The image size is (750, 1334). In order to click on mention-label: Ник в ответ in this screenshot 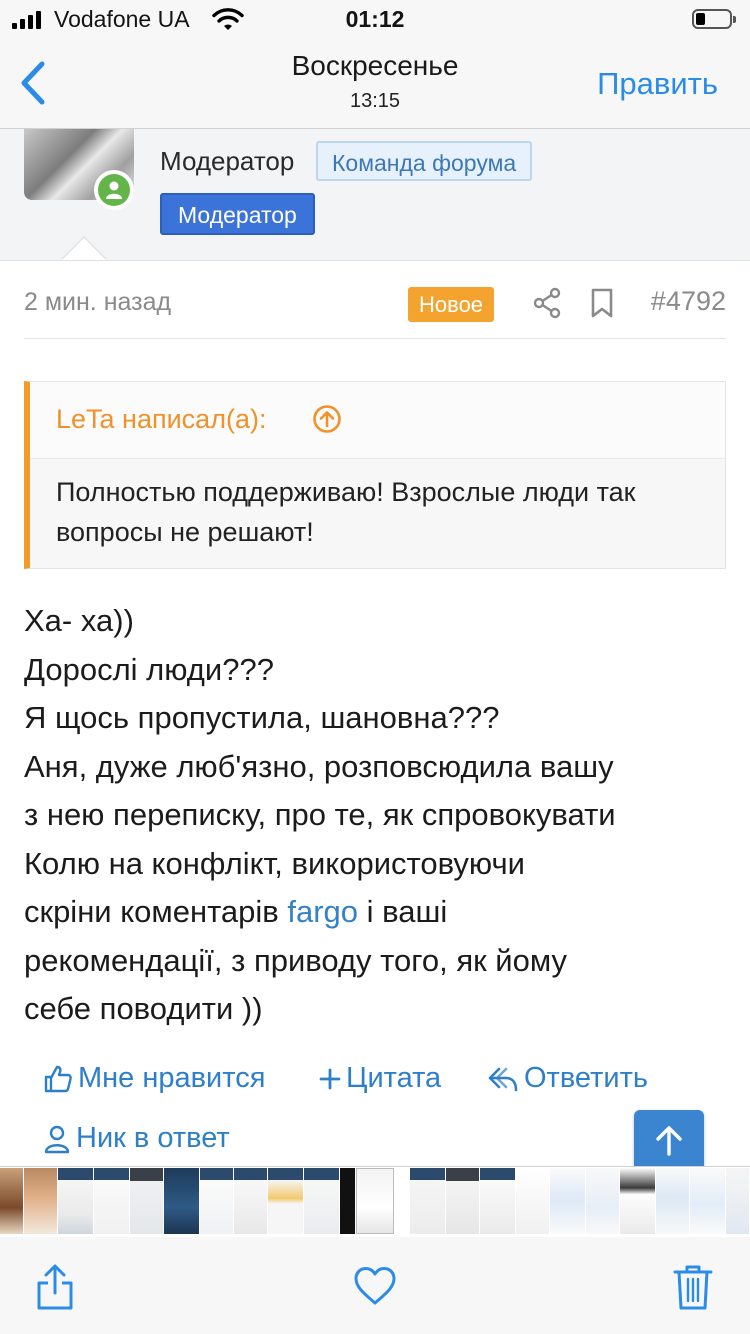, I will do `click(153, 1138)`.